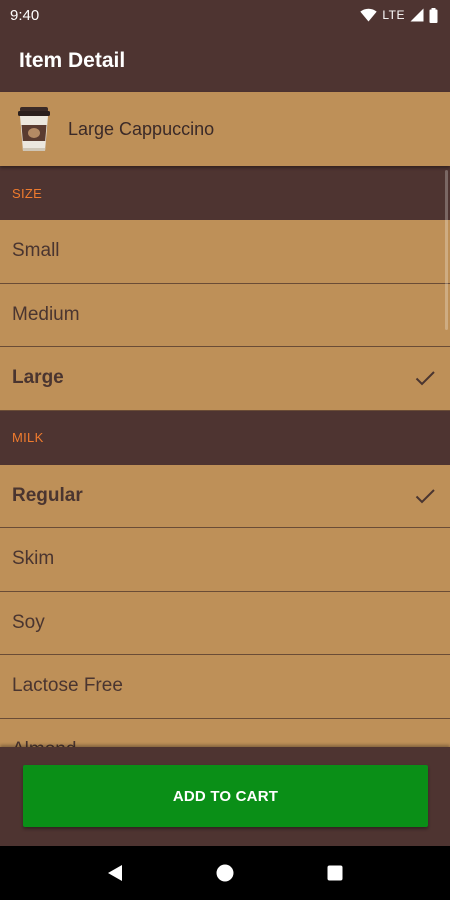 This screenshot has width=450, height=900. I want to click on recents-icon, so click(335, 873).